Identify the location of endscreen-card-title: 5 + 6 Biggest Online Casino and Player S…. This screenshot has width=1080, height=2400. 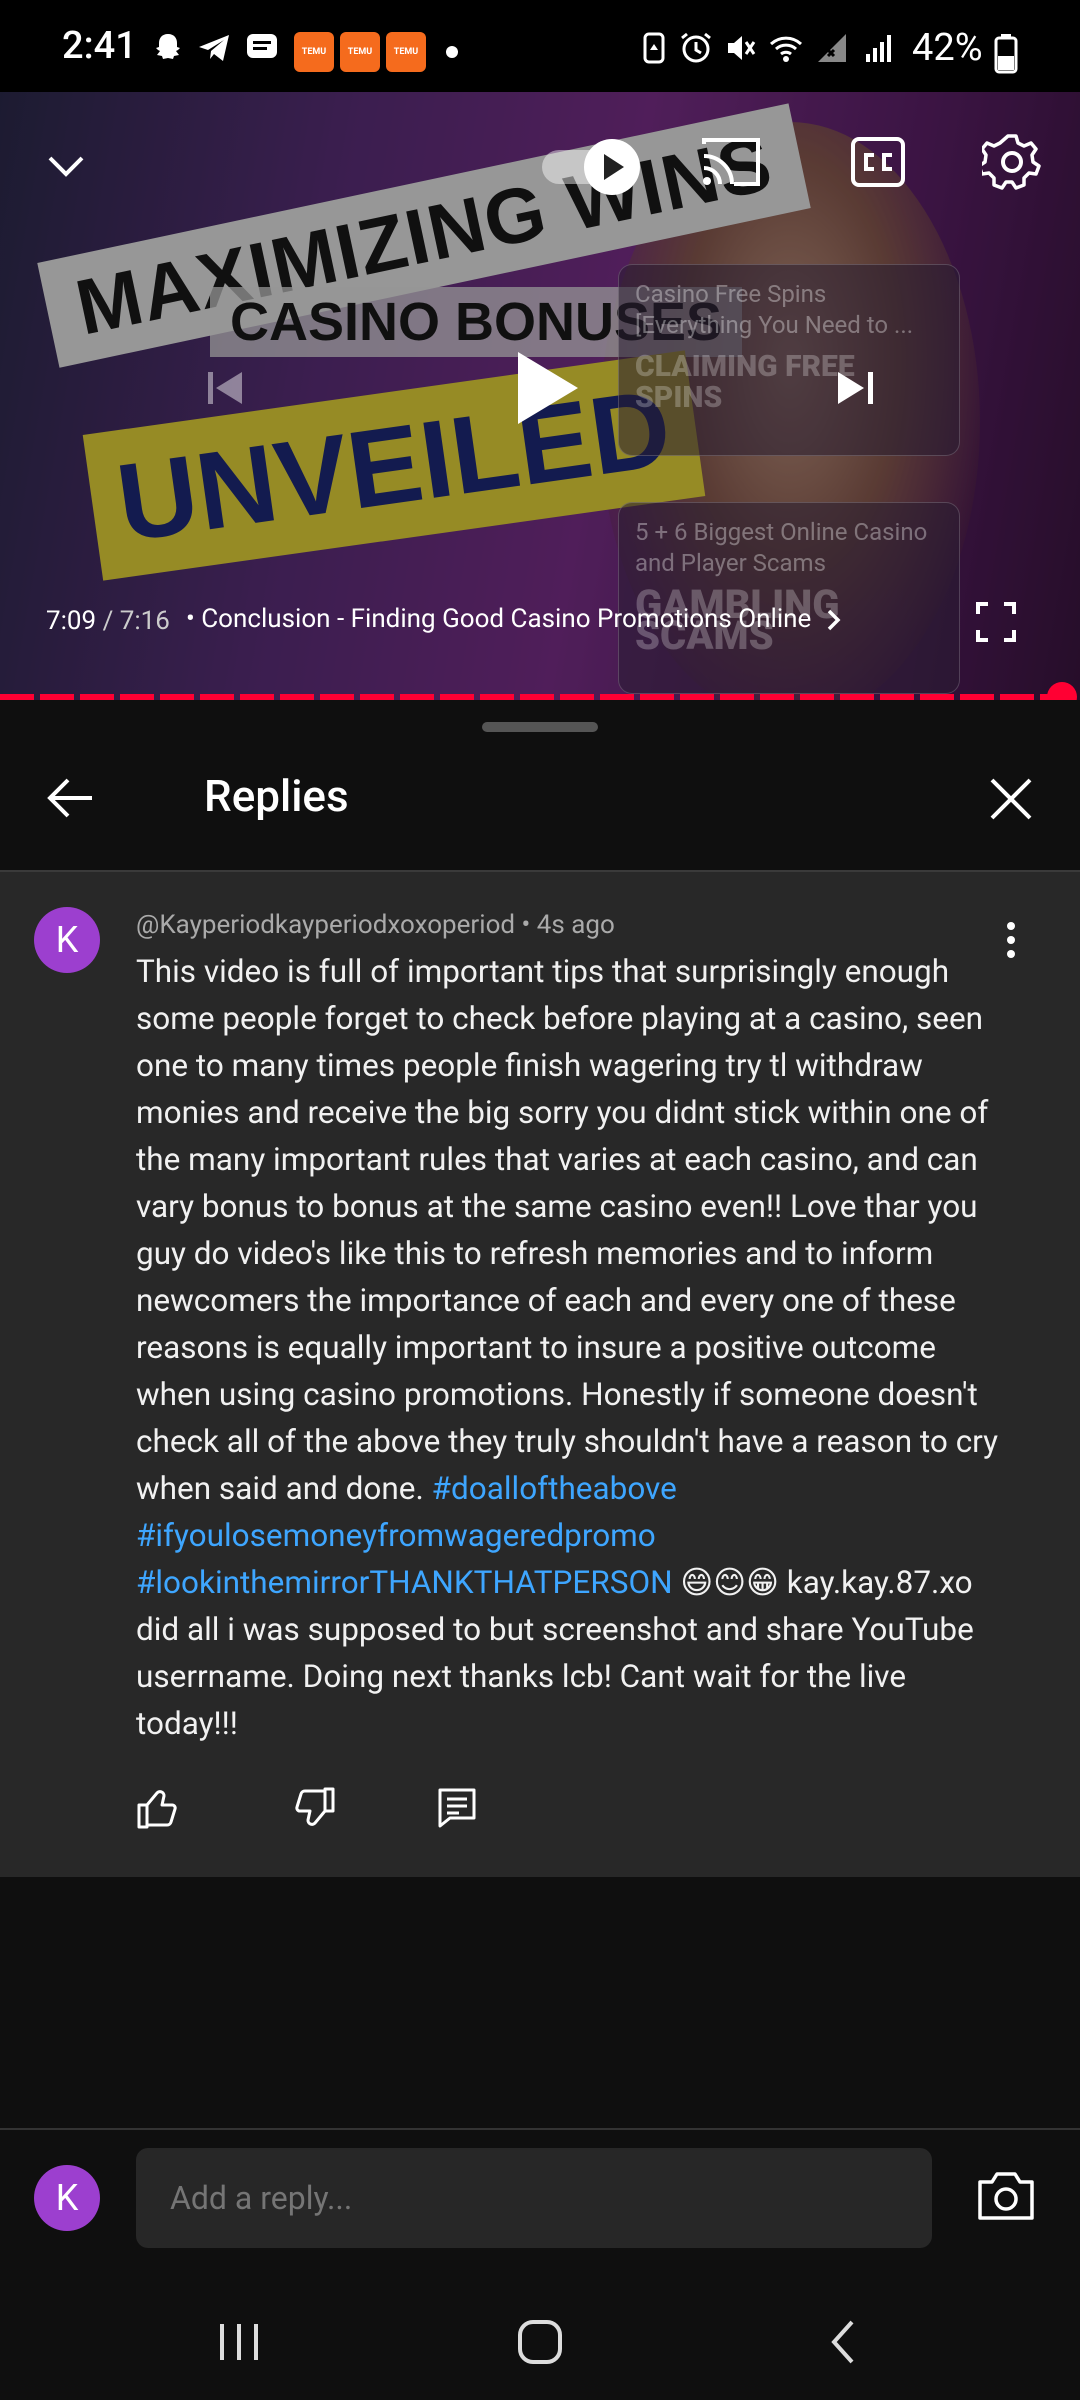
(781, 547).